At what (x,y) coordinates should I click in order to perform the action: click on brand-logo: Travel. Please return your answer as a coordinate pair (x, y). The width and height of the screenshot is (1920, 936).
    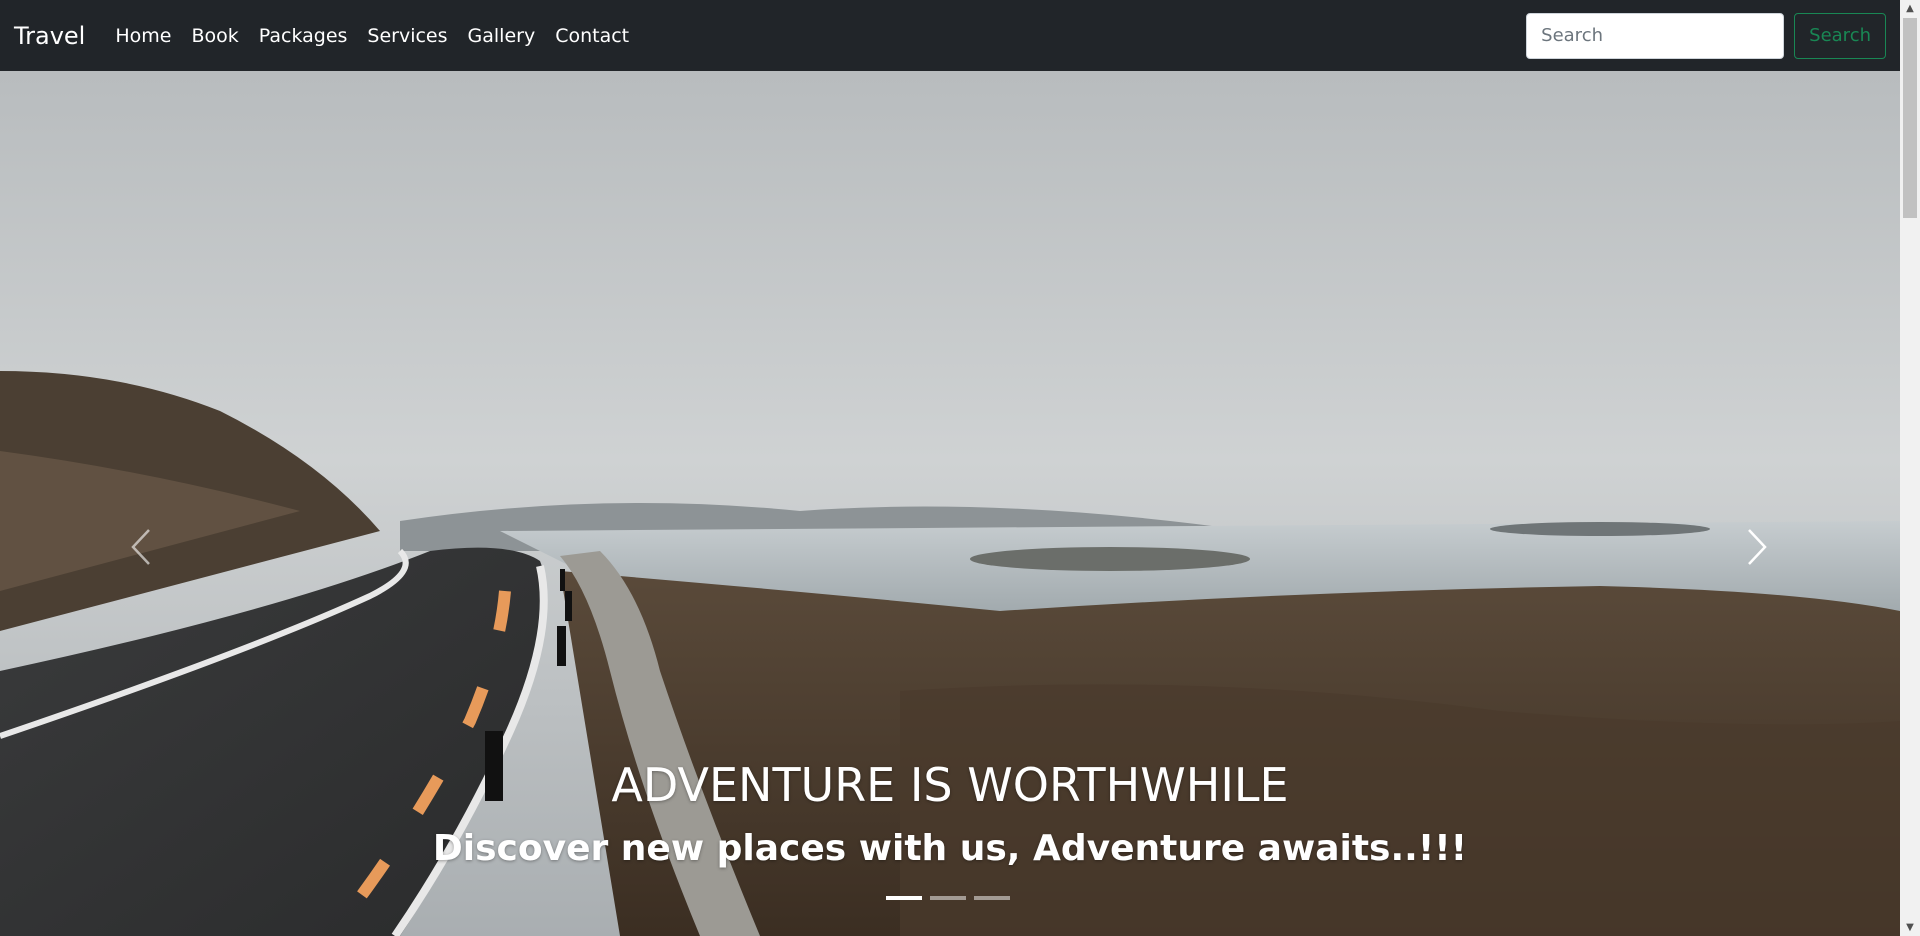
    Looking at the image, I should click on (49, 36).